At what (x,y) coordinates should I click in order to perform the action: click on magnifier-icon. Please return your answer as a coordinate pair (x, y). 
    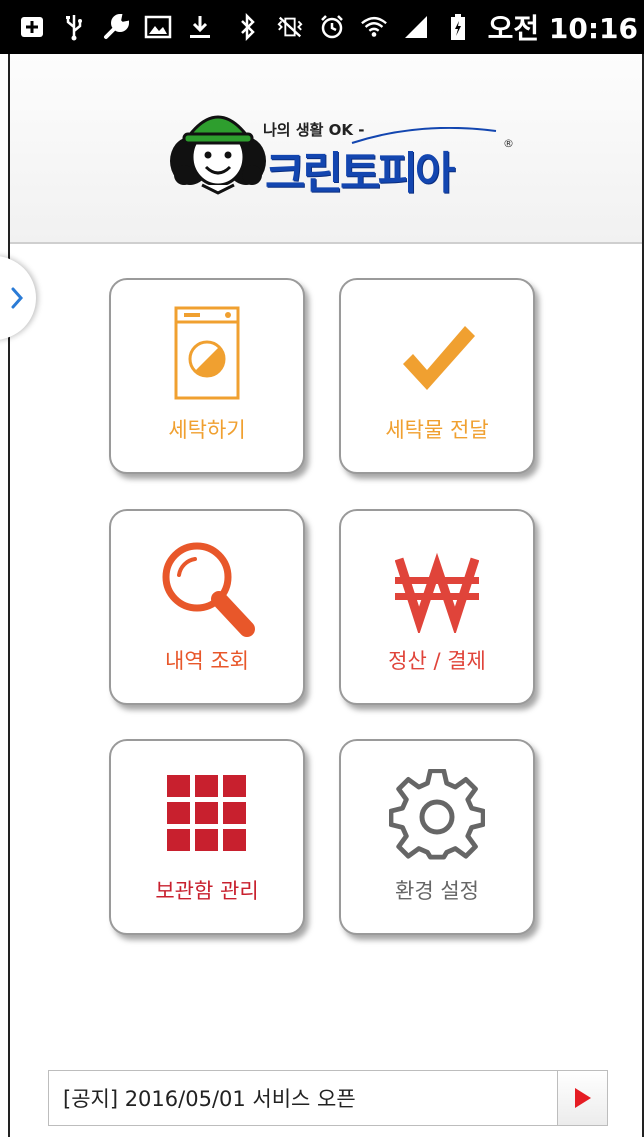
    Looking at the image, I should click on (208, 589).